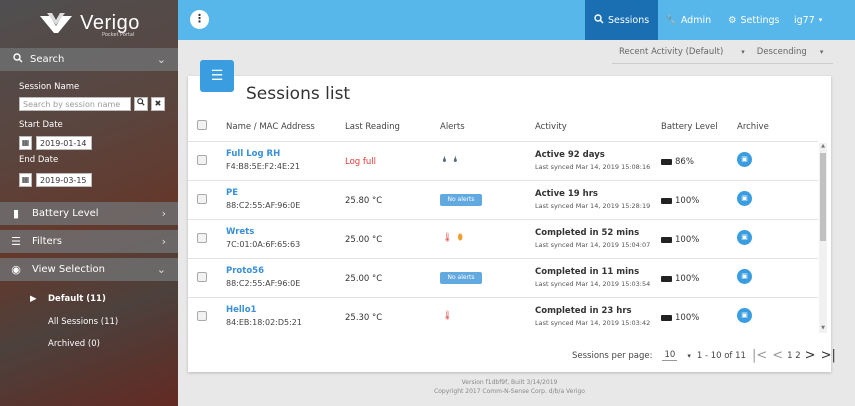 This screenshot has height=406, width=855. What do you see at coordinates (753, 127) in the screenshot?
I see `column-header-archive: Archive` at bounding box center [753, 127].